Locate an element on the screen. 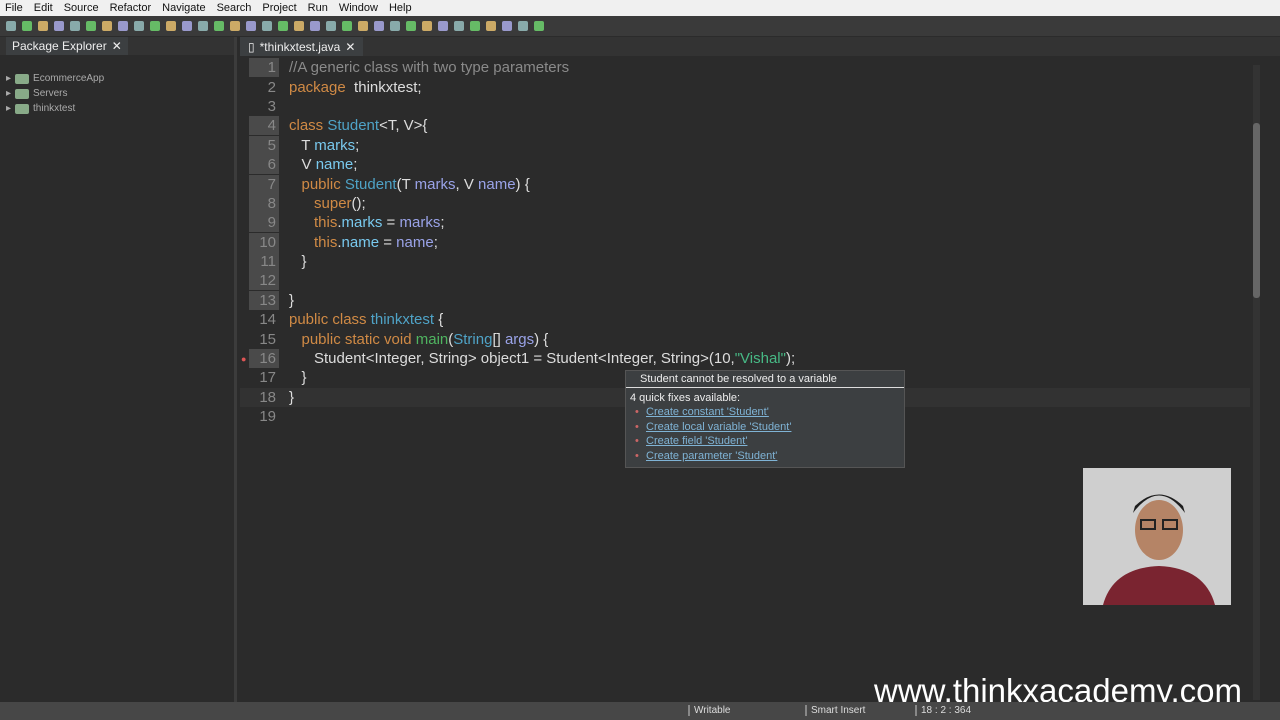 The height and width of the screenshot is (720, 1280). menu-project: Project is located at coordinates (279, 8).